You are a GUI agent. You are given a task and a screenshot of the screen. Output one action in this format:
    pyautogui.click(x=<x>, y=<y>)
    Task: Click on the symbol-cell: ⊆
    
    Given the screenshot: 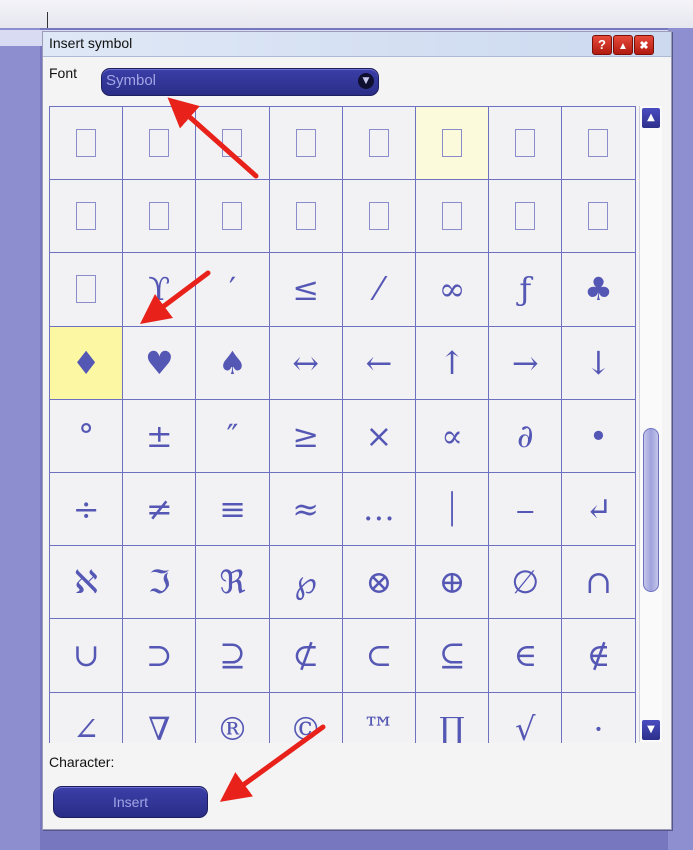 What is the action you would take?
    pyautogui.click(x=453, y=656)
    